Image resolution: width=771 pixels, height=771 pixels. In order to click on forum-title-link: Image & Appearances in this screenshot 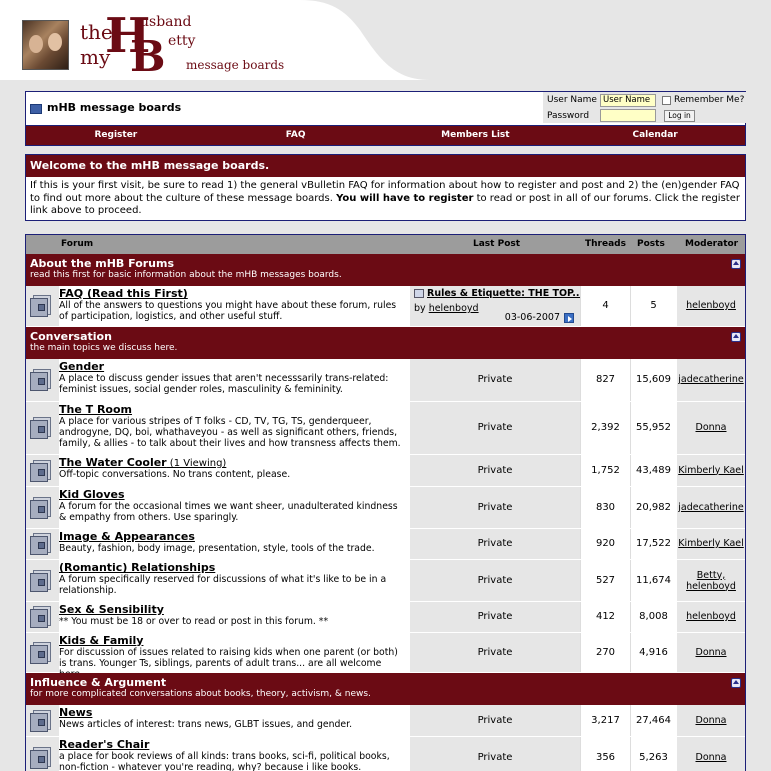, I will do `click(127, 536)`.